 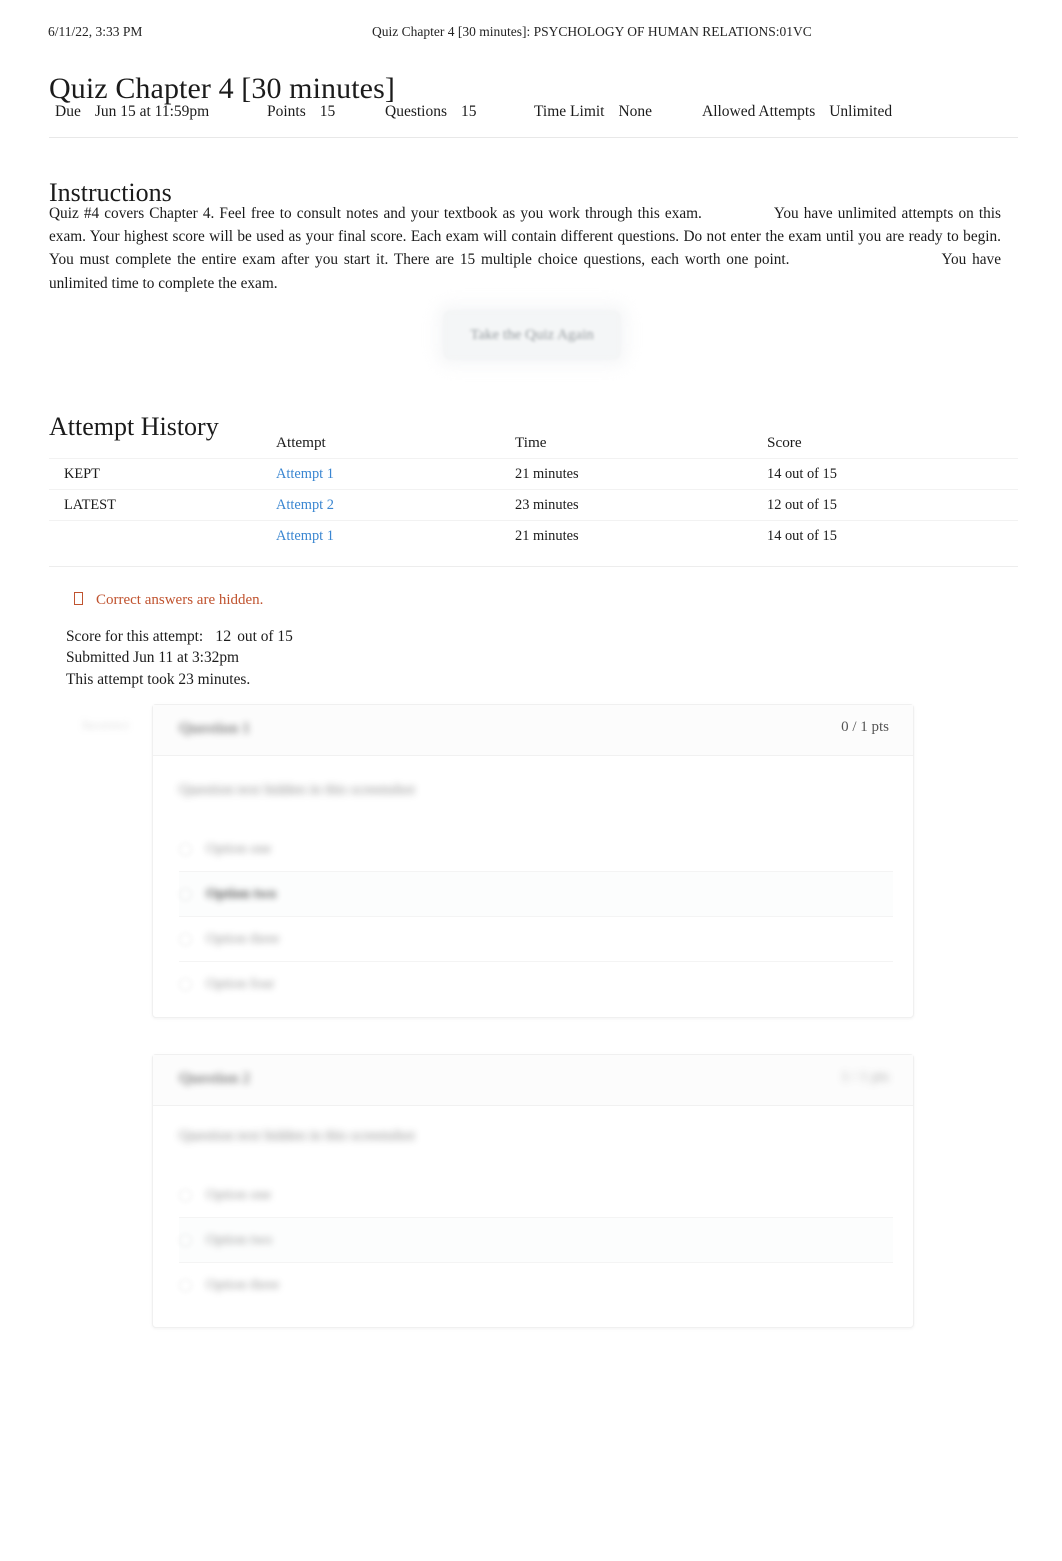 I want to click on table-row: Attempt 1 21 minutes 14 out of 15, so click(x=533, y=536).